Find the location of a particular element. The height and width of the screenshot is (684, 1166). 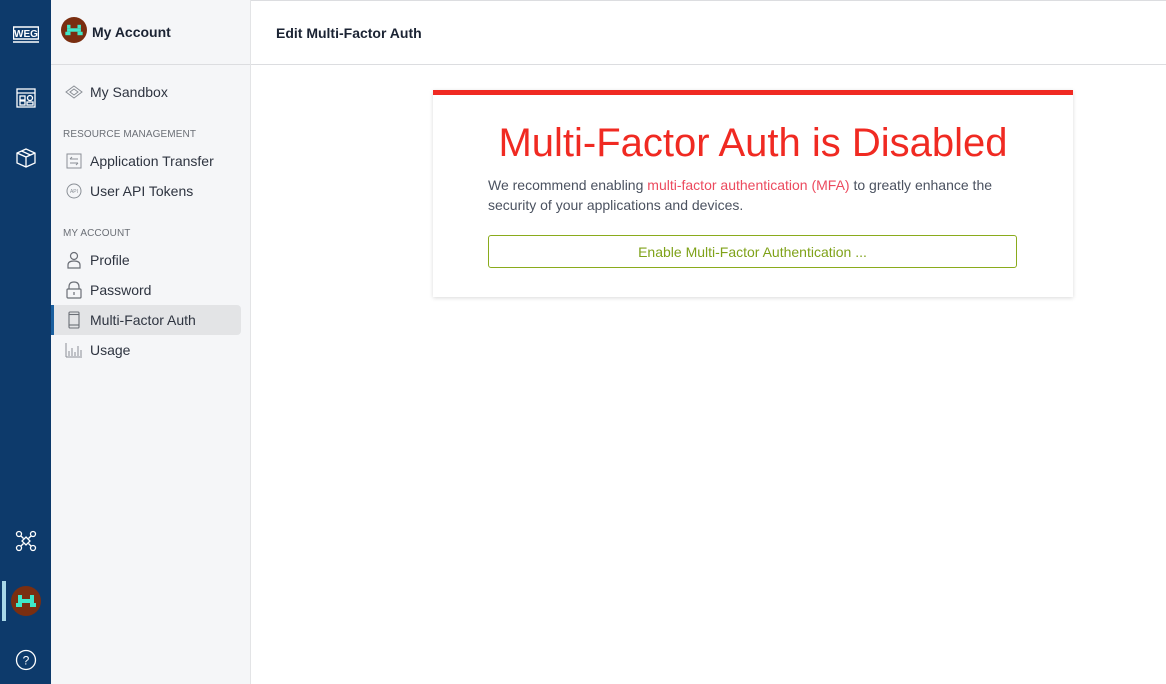

sidebar-item-label: My Sandbox is located at coordinates (129, 92).